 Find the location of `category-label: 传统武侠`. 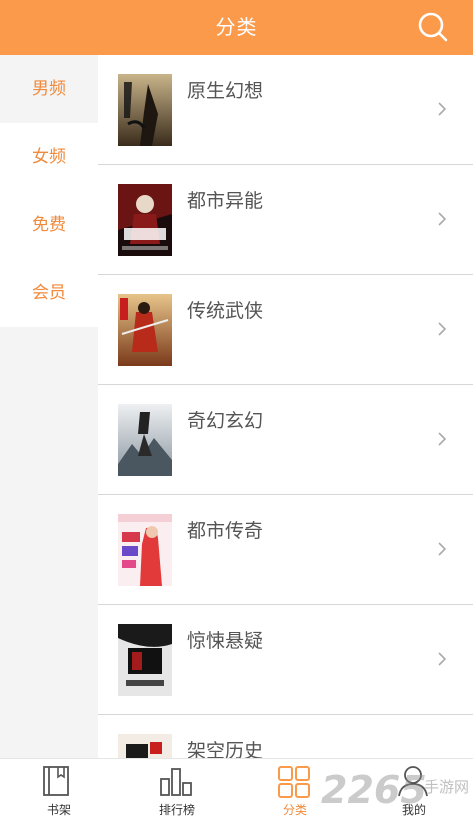

category-label: 传统武侠 is located at coordinates (225, 311).